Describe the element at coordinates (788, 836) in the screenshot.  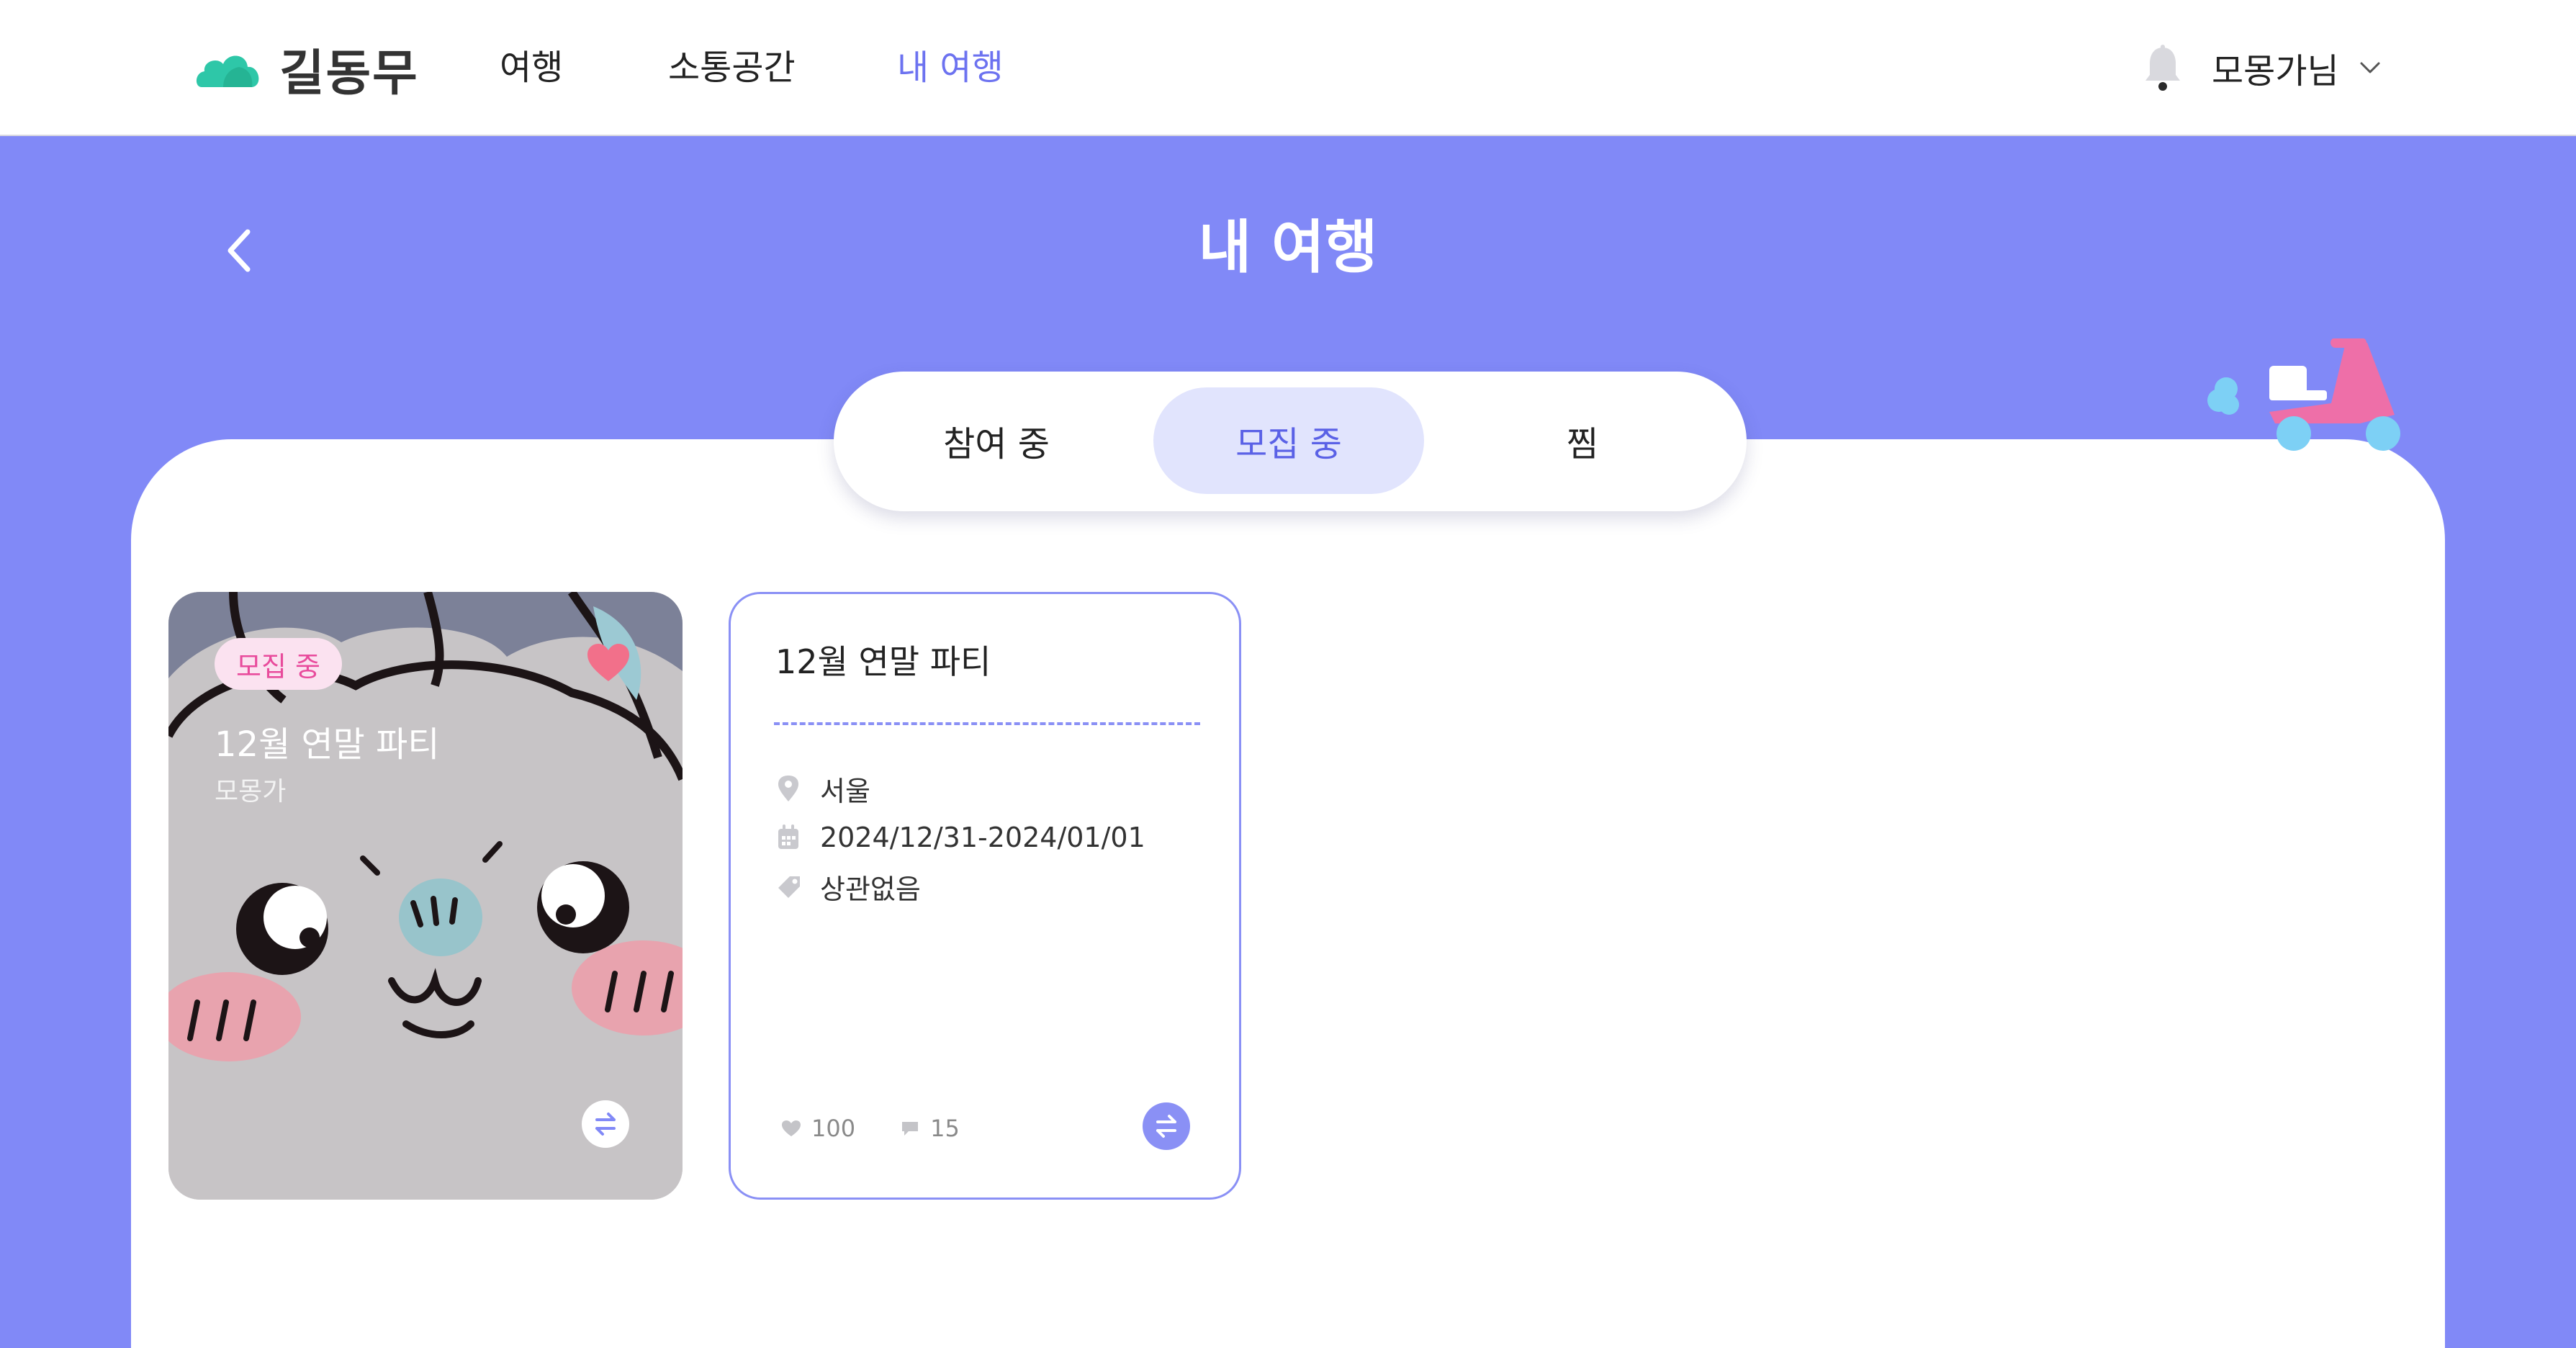
I see `calendar-icon` at that location.